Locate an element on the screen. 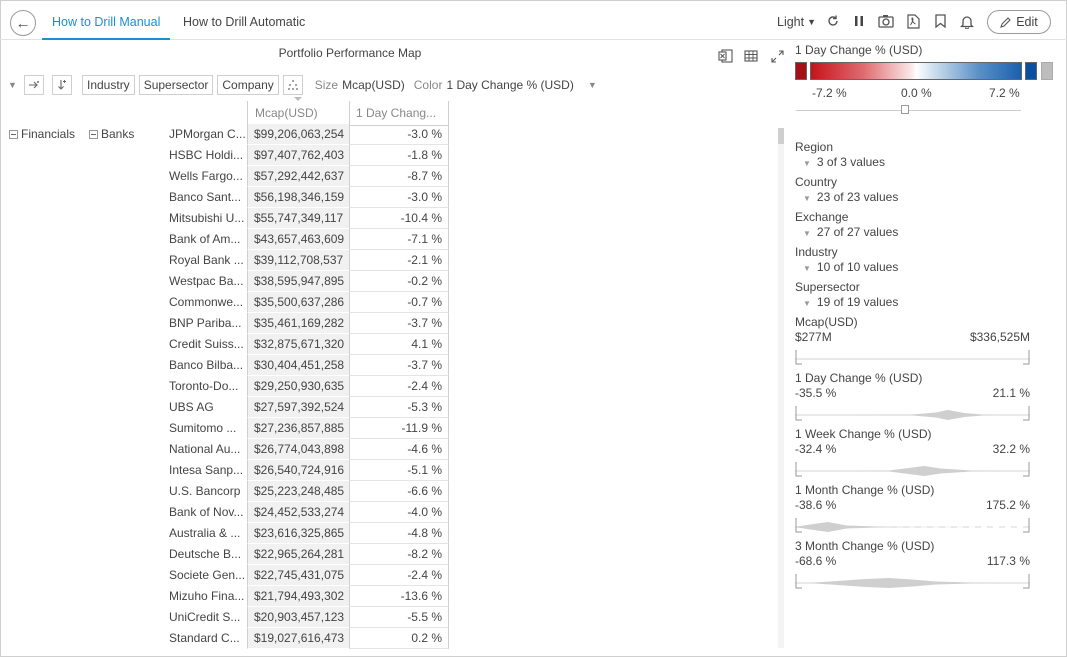 This screenshot has width=1067, height=657. day-change-cell: -0.7 % is located at coordinates (399, 302).